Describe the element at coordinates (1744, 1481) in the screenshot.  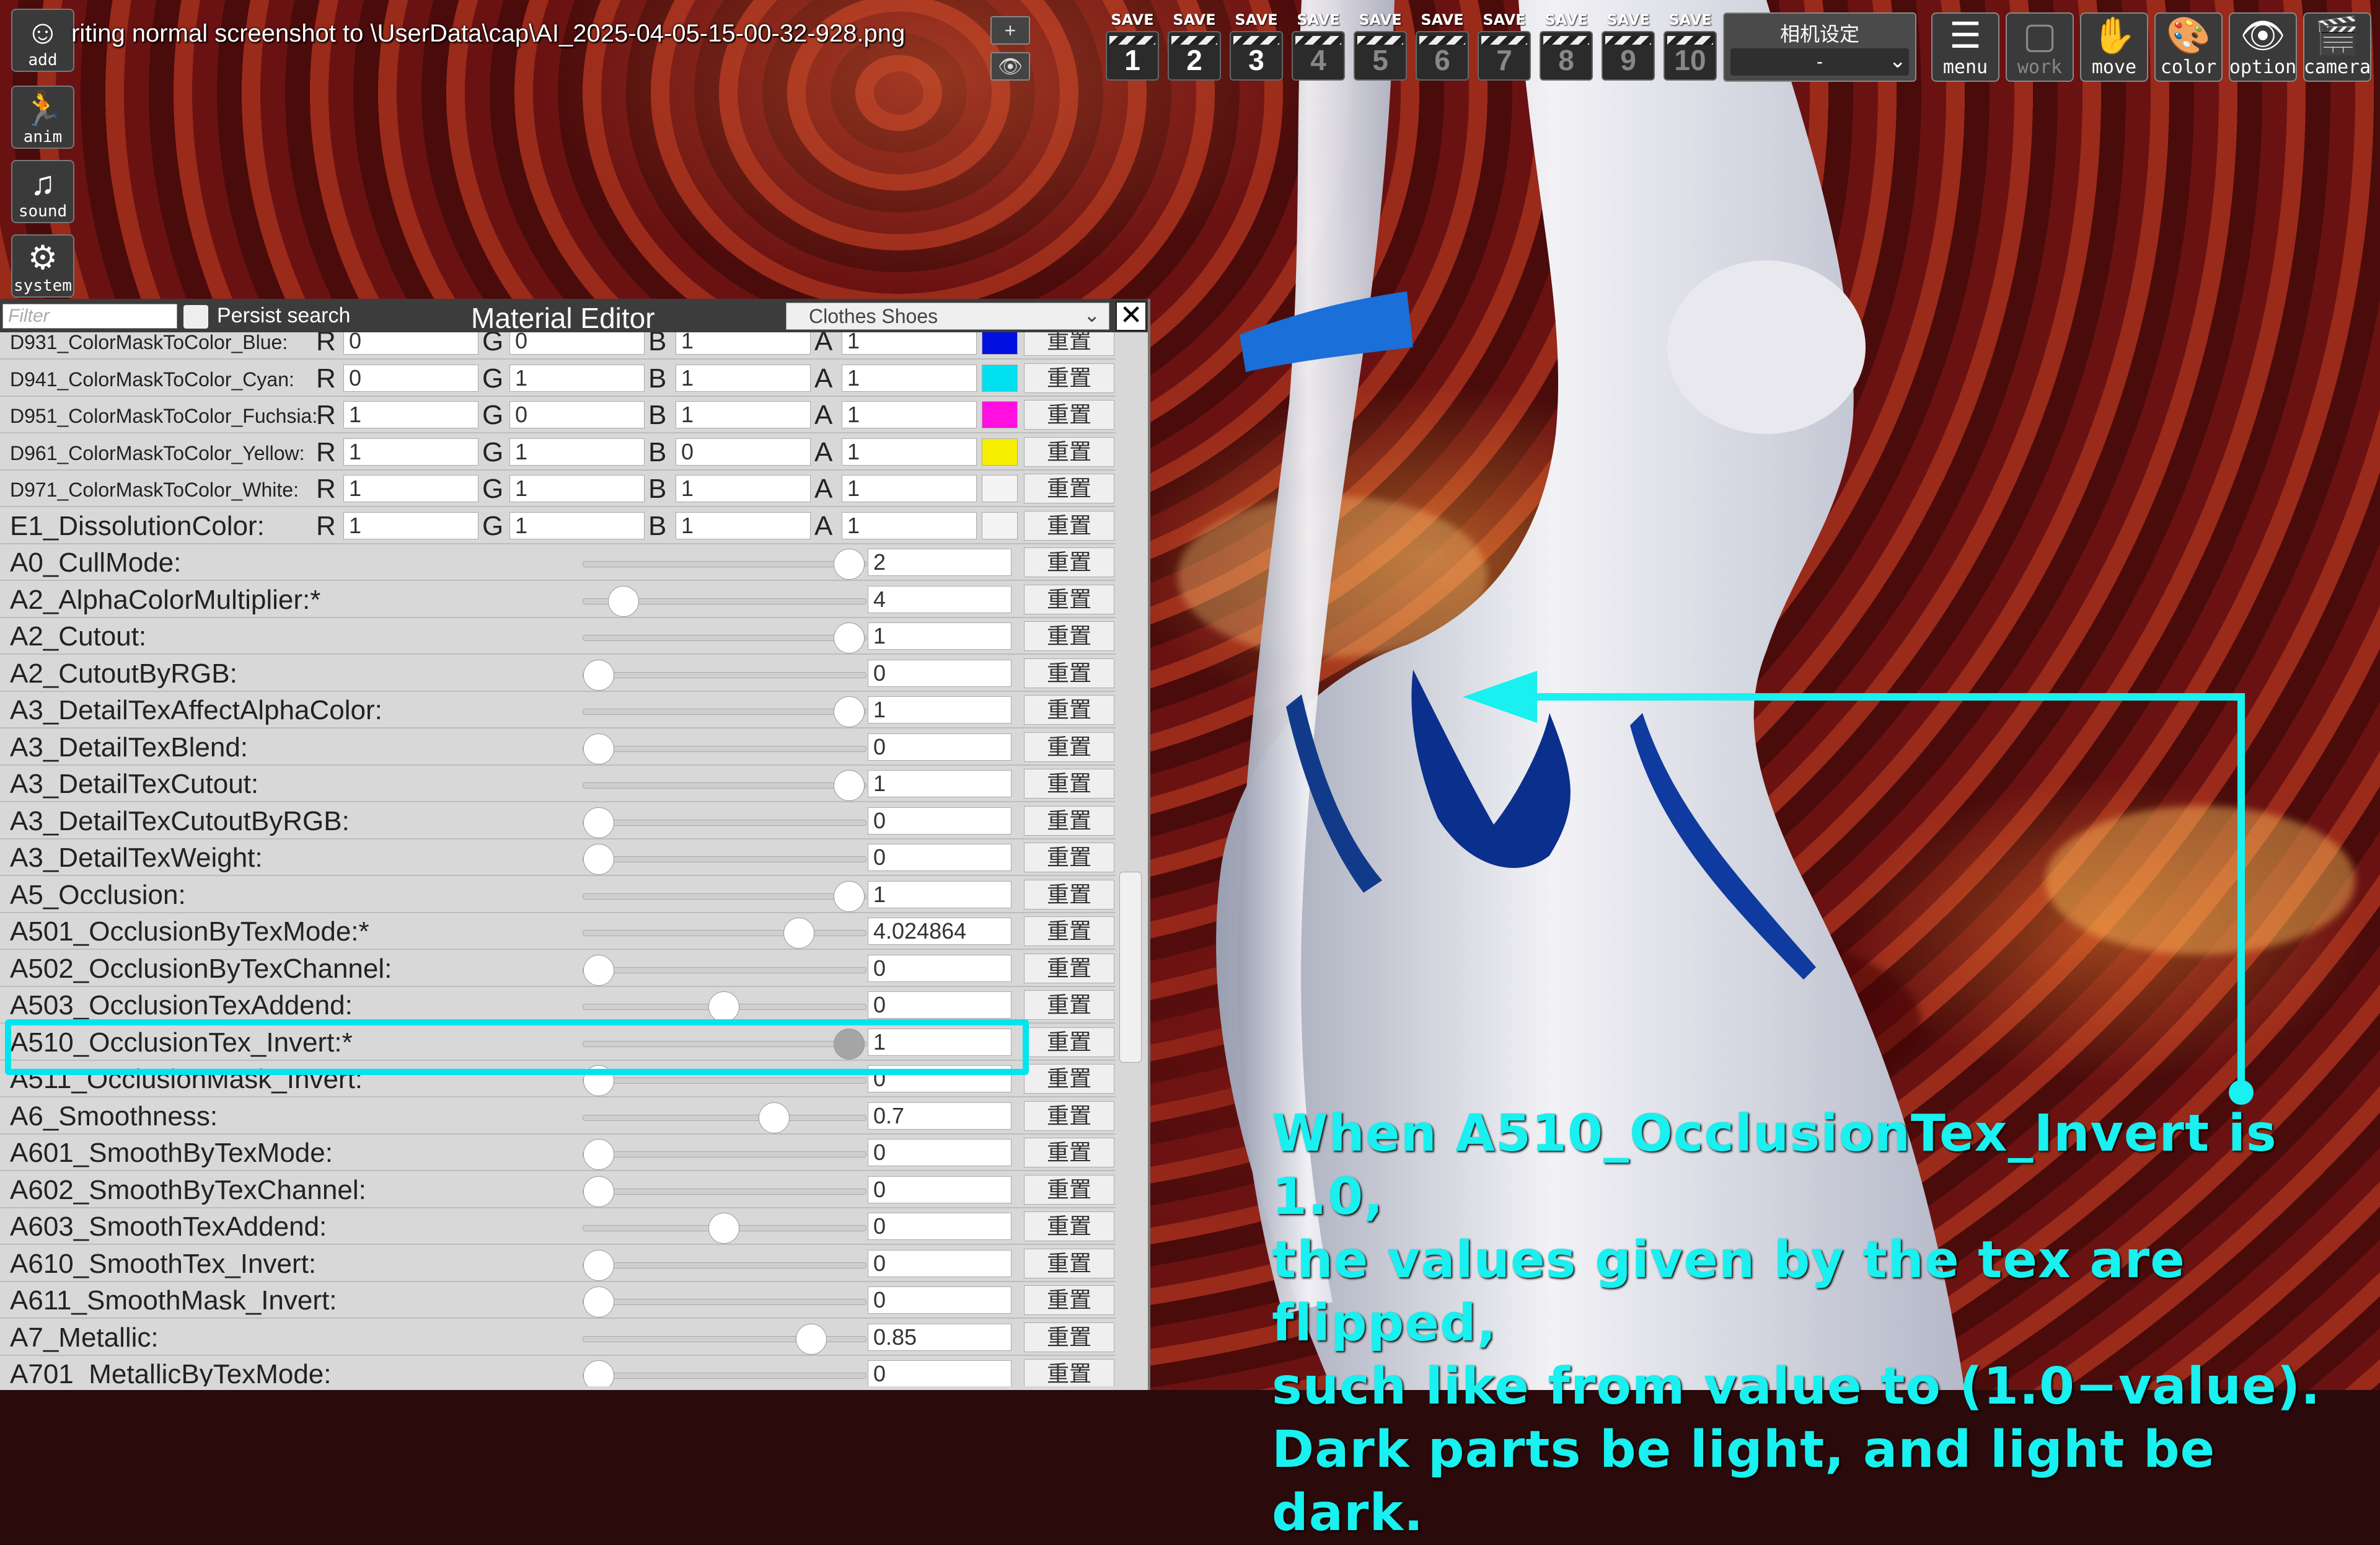
I see `annotation-line: Dark parts be light, and light be dark.` at that location.